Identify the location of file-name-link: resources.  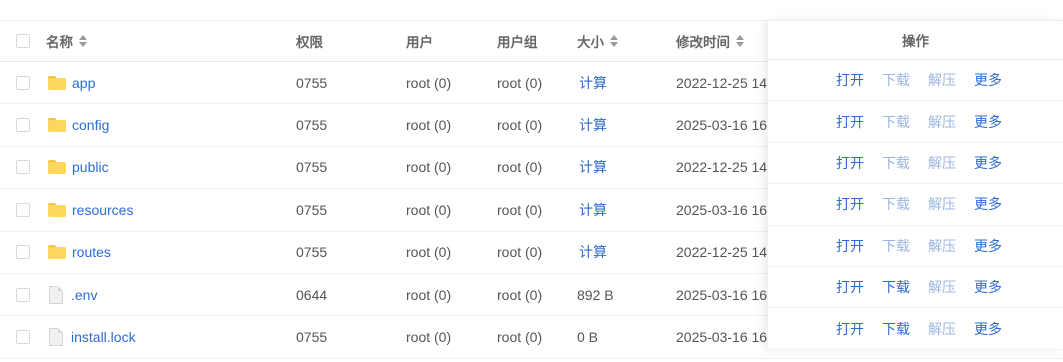
(102, 210).